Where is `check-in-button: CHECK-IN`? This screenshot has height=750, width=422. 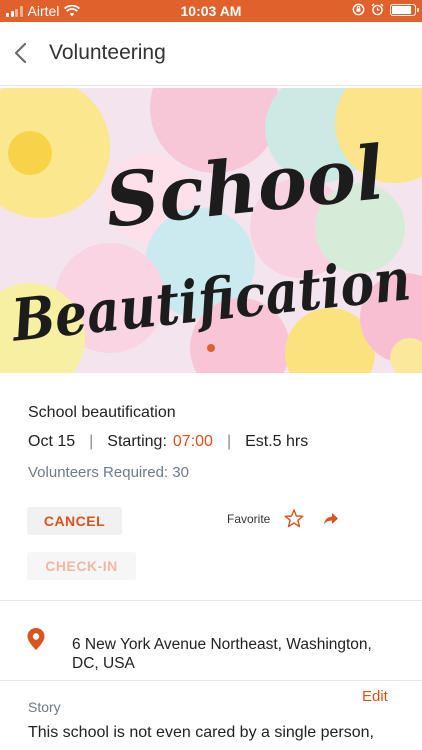 check-in-button: CHECK-IN is located at coordinates (81, 566).